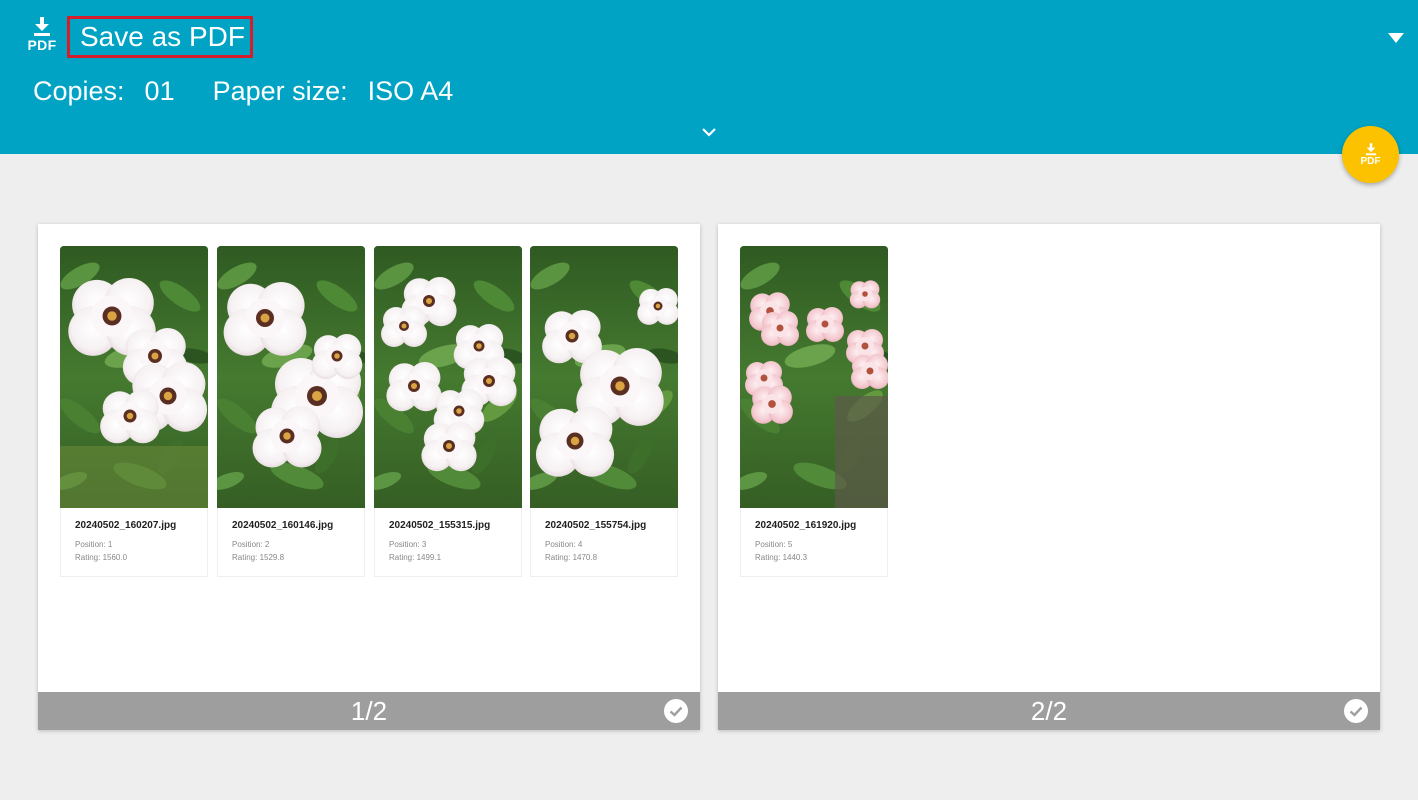 The image size is (1418, 800). Describe the element at coordinates (1370, 148) in the screenshot. I see `pdf-download-icon` at that location.